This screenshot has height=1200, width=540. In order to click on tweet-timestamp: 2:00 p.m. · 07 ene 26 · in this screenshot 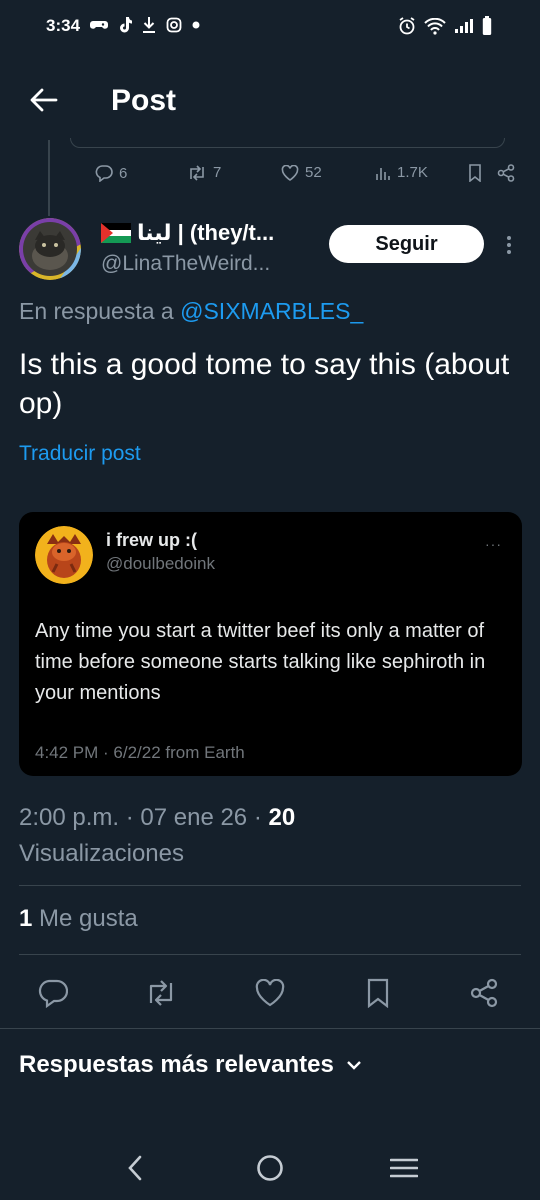, I will do `click(144, 817)`.